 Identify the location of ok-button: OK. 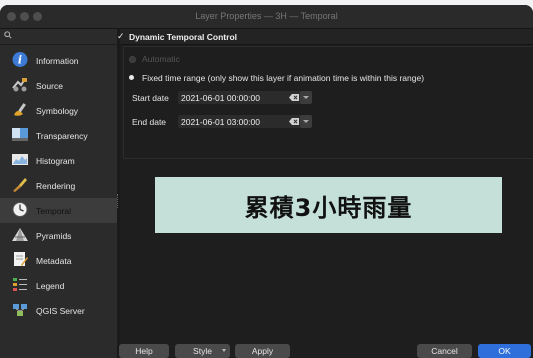
(504, 351).